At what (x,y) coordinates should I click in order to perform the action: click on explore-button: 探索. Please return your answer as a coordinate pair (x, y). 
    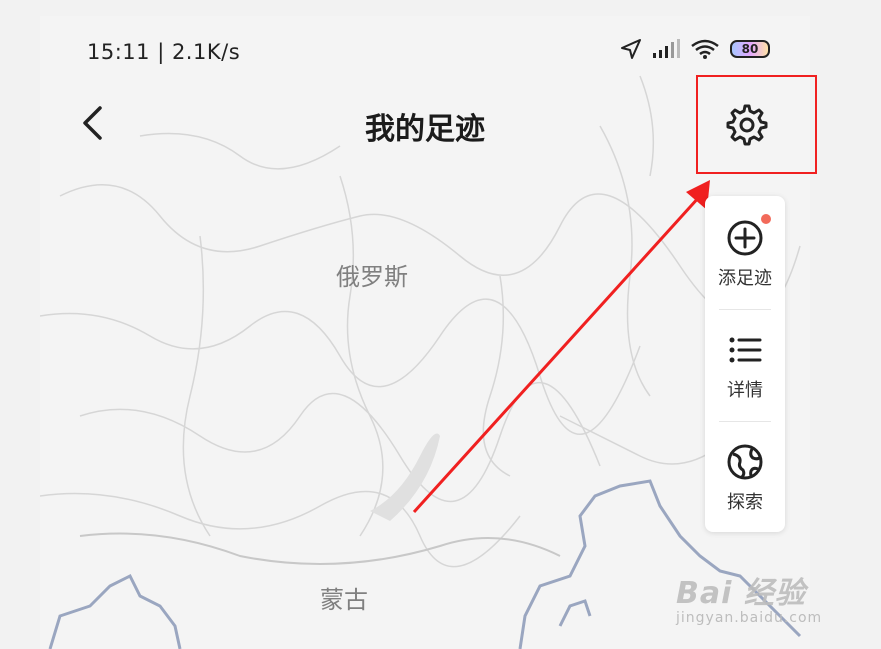
    Looking at the image, I should click on (745, 475).